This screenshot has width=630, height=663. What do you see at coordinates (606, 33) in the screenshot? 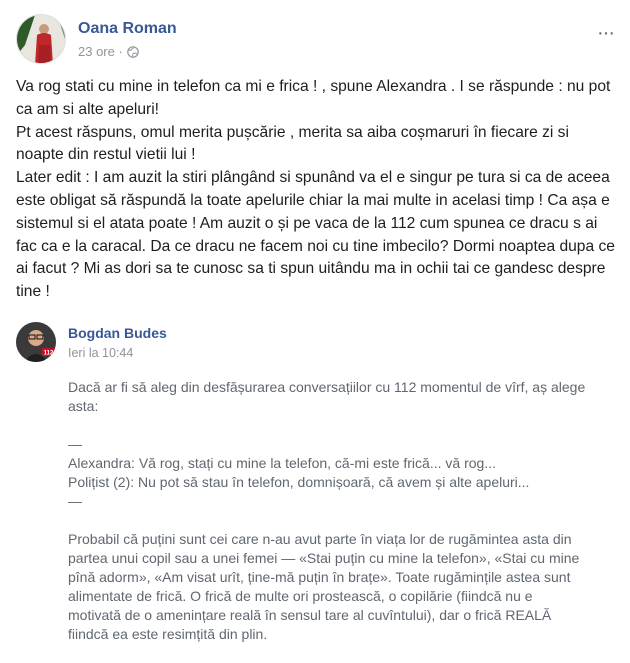
I see `more-options-icon: ···` at bounding box center [606, 33].